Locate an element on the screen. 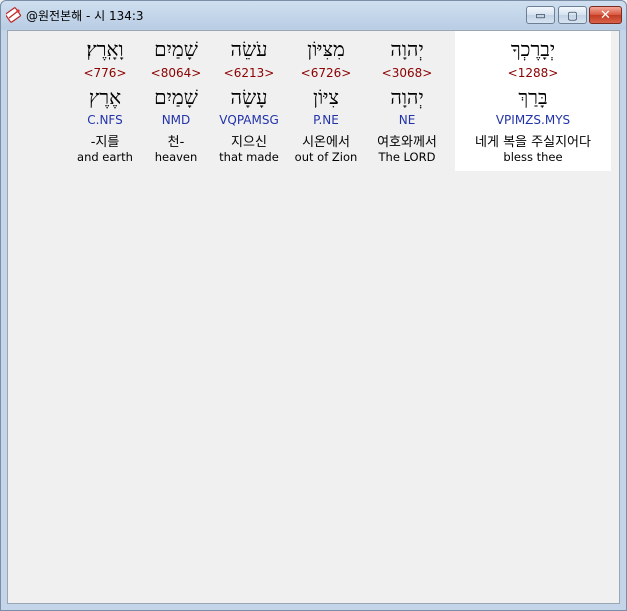  hebrew-lemma: צִיּוֹן is located at coordinates (326, 97).